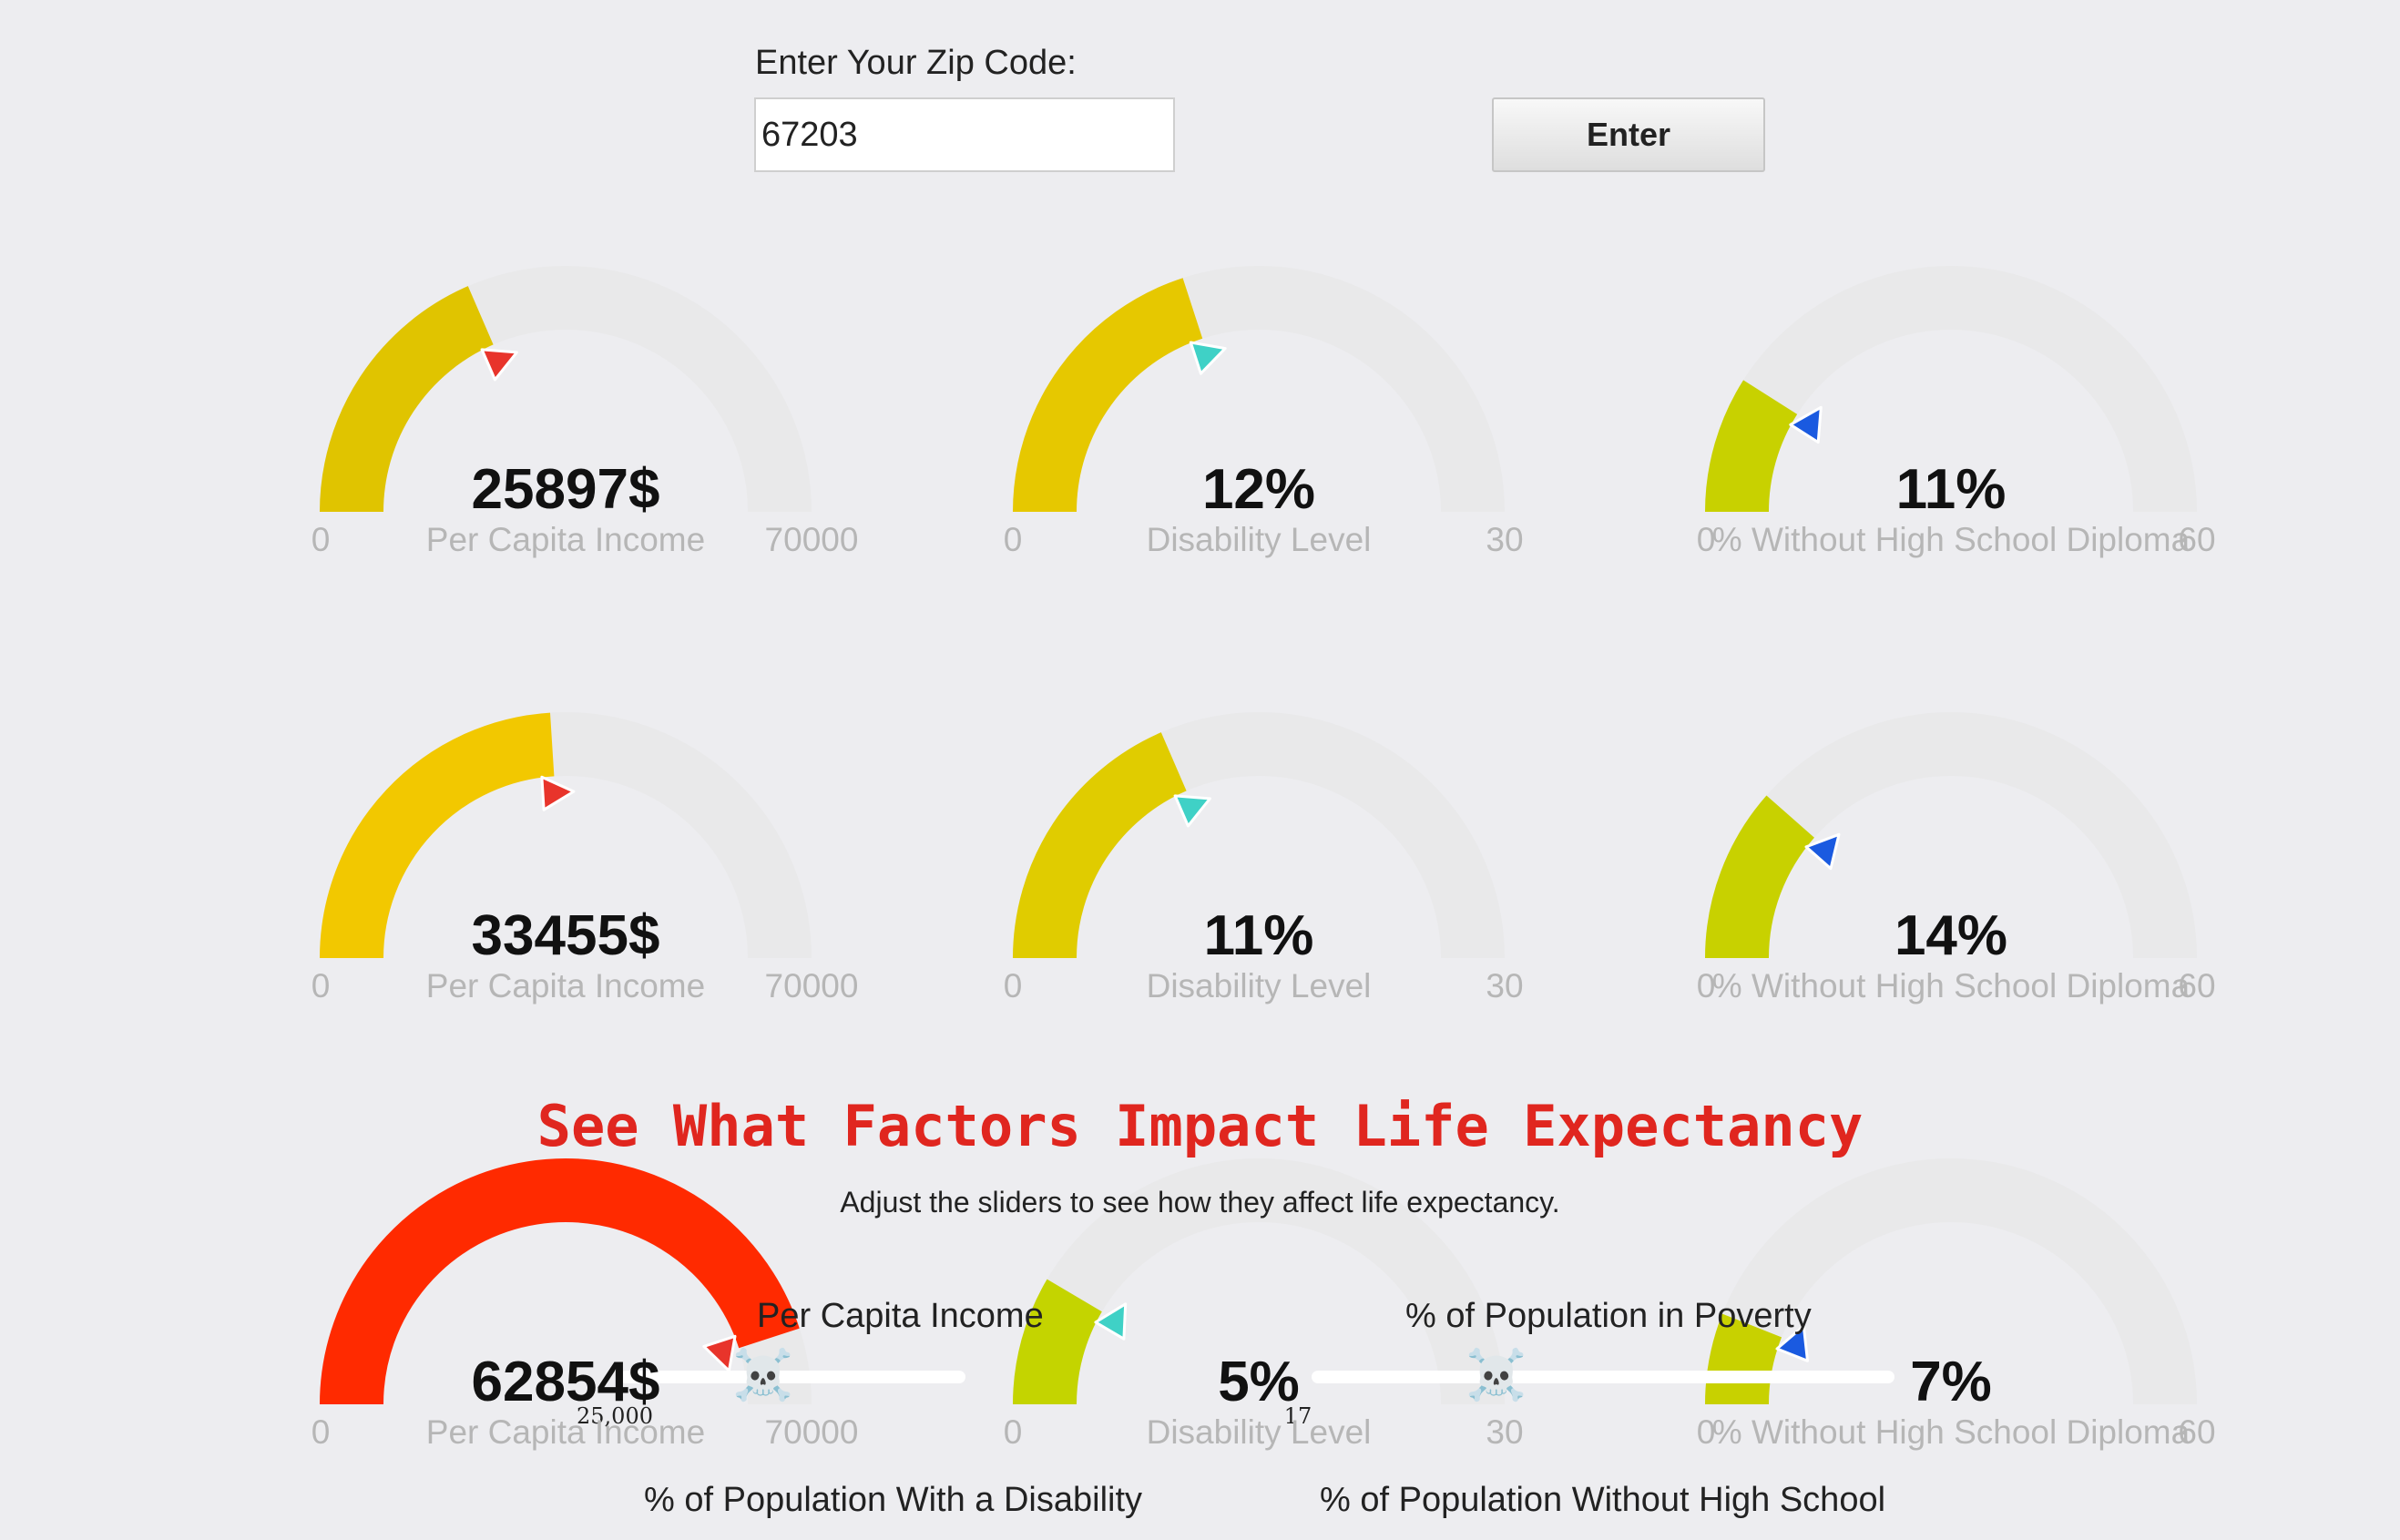  I want to click on gauge-1-max: 70000, so click(811, 539).